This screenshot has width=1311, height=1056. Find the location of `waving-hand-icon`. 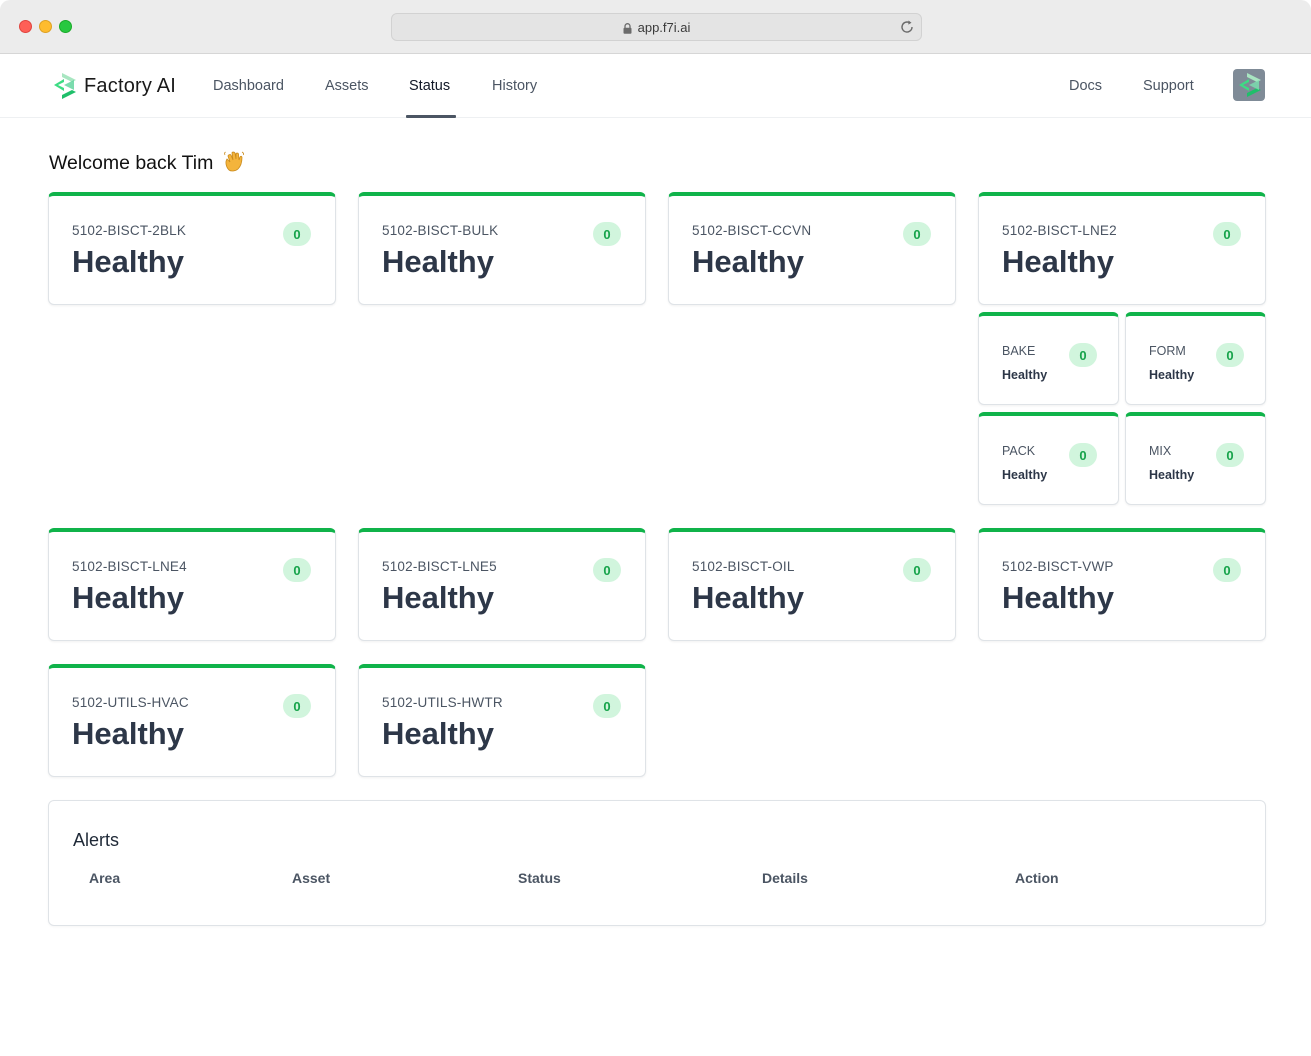

waving-hand-icon is located at coordinates (233, 161).